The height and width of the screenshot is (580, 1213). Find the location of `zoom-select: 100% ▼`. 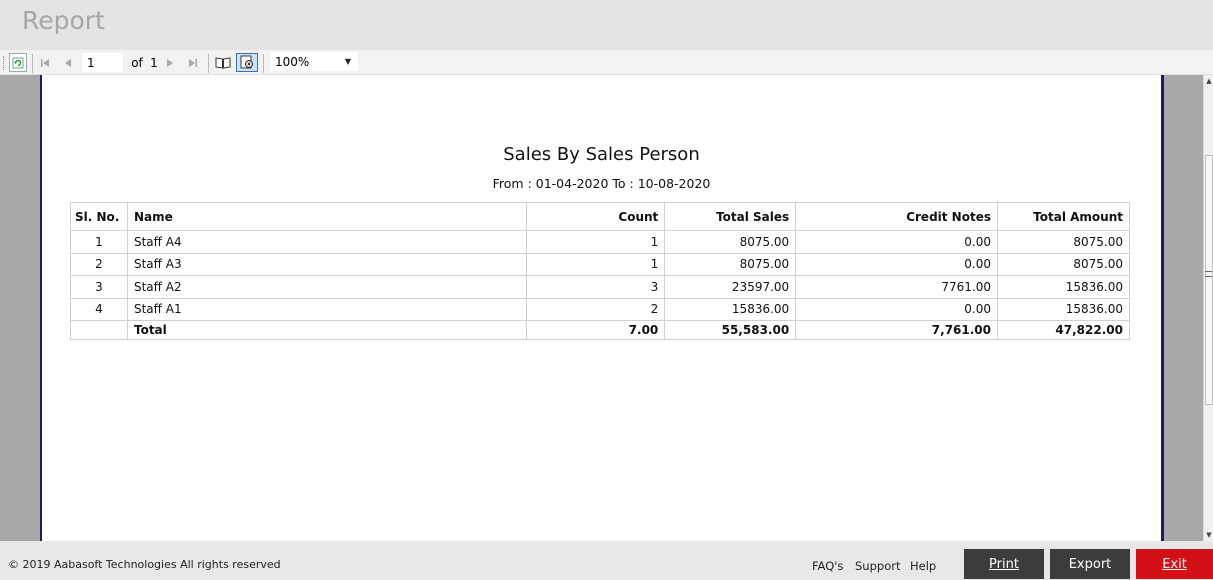

zoom-select: 100% ▼ is located at coordinates (314, 61).